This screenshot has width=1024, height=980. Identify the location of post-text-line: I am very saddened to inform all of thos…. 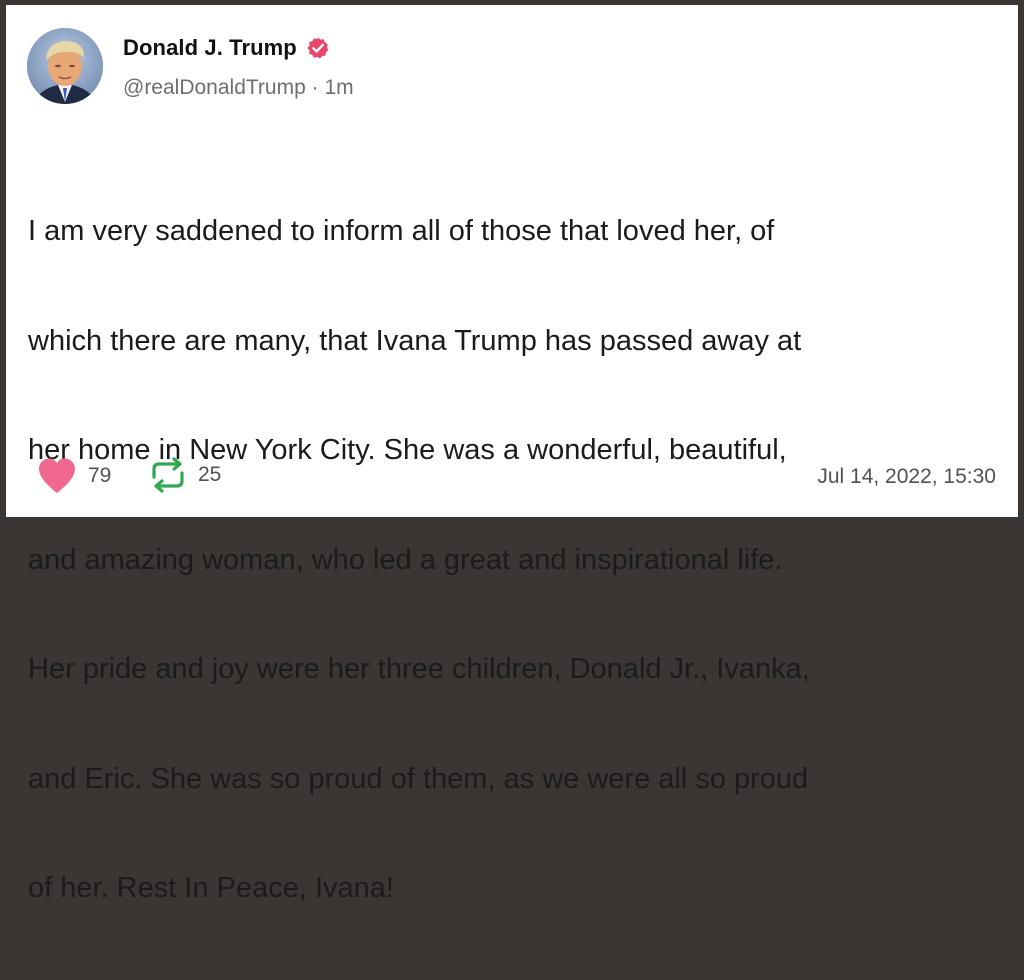
(401, 231).